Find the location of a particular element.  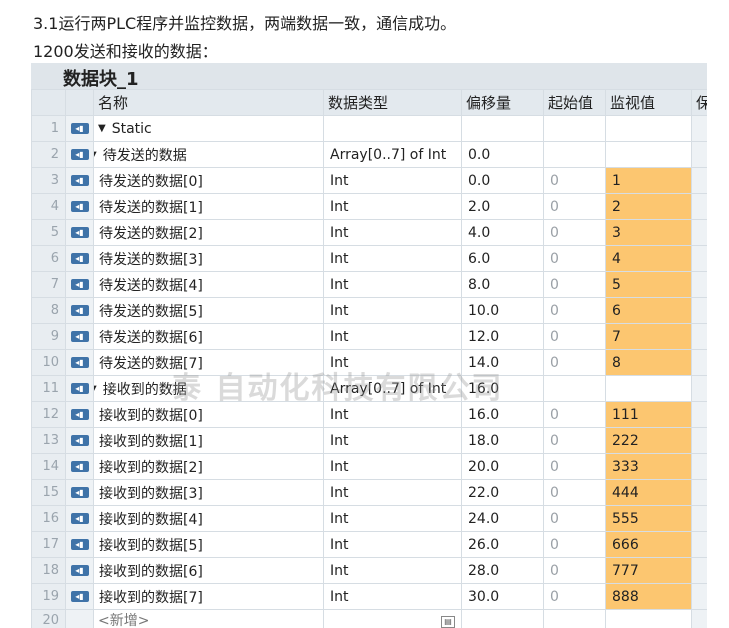

header-monitor: 监视值 is located at coordinates (648, 102).